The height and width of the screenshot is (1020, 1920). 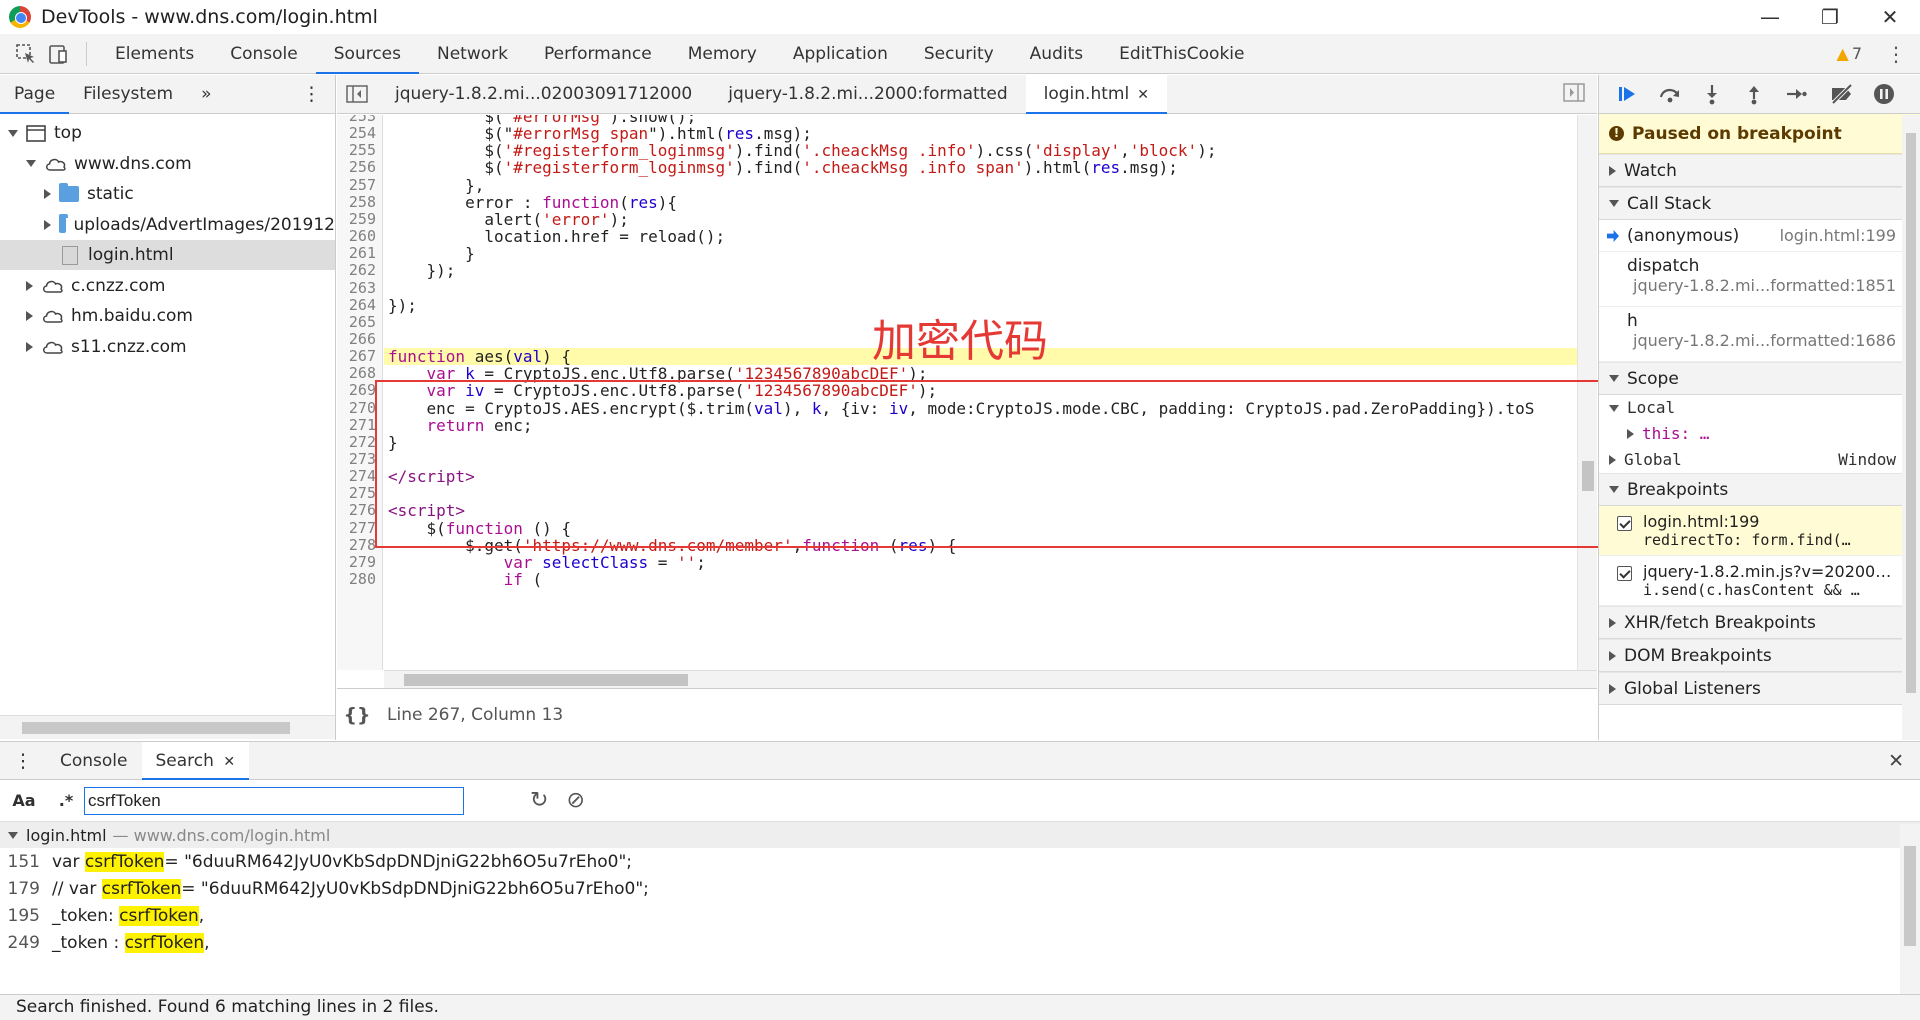 I want to click on pretty-print-icon: {}, so click(x=357, y=715).